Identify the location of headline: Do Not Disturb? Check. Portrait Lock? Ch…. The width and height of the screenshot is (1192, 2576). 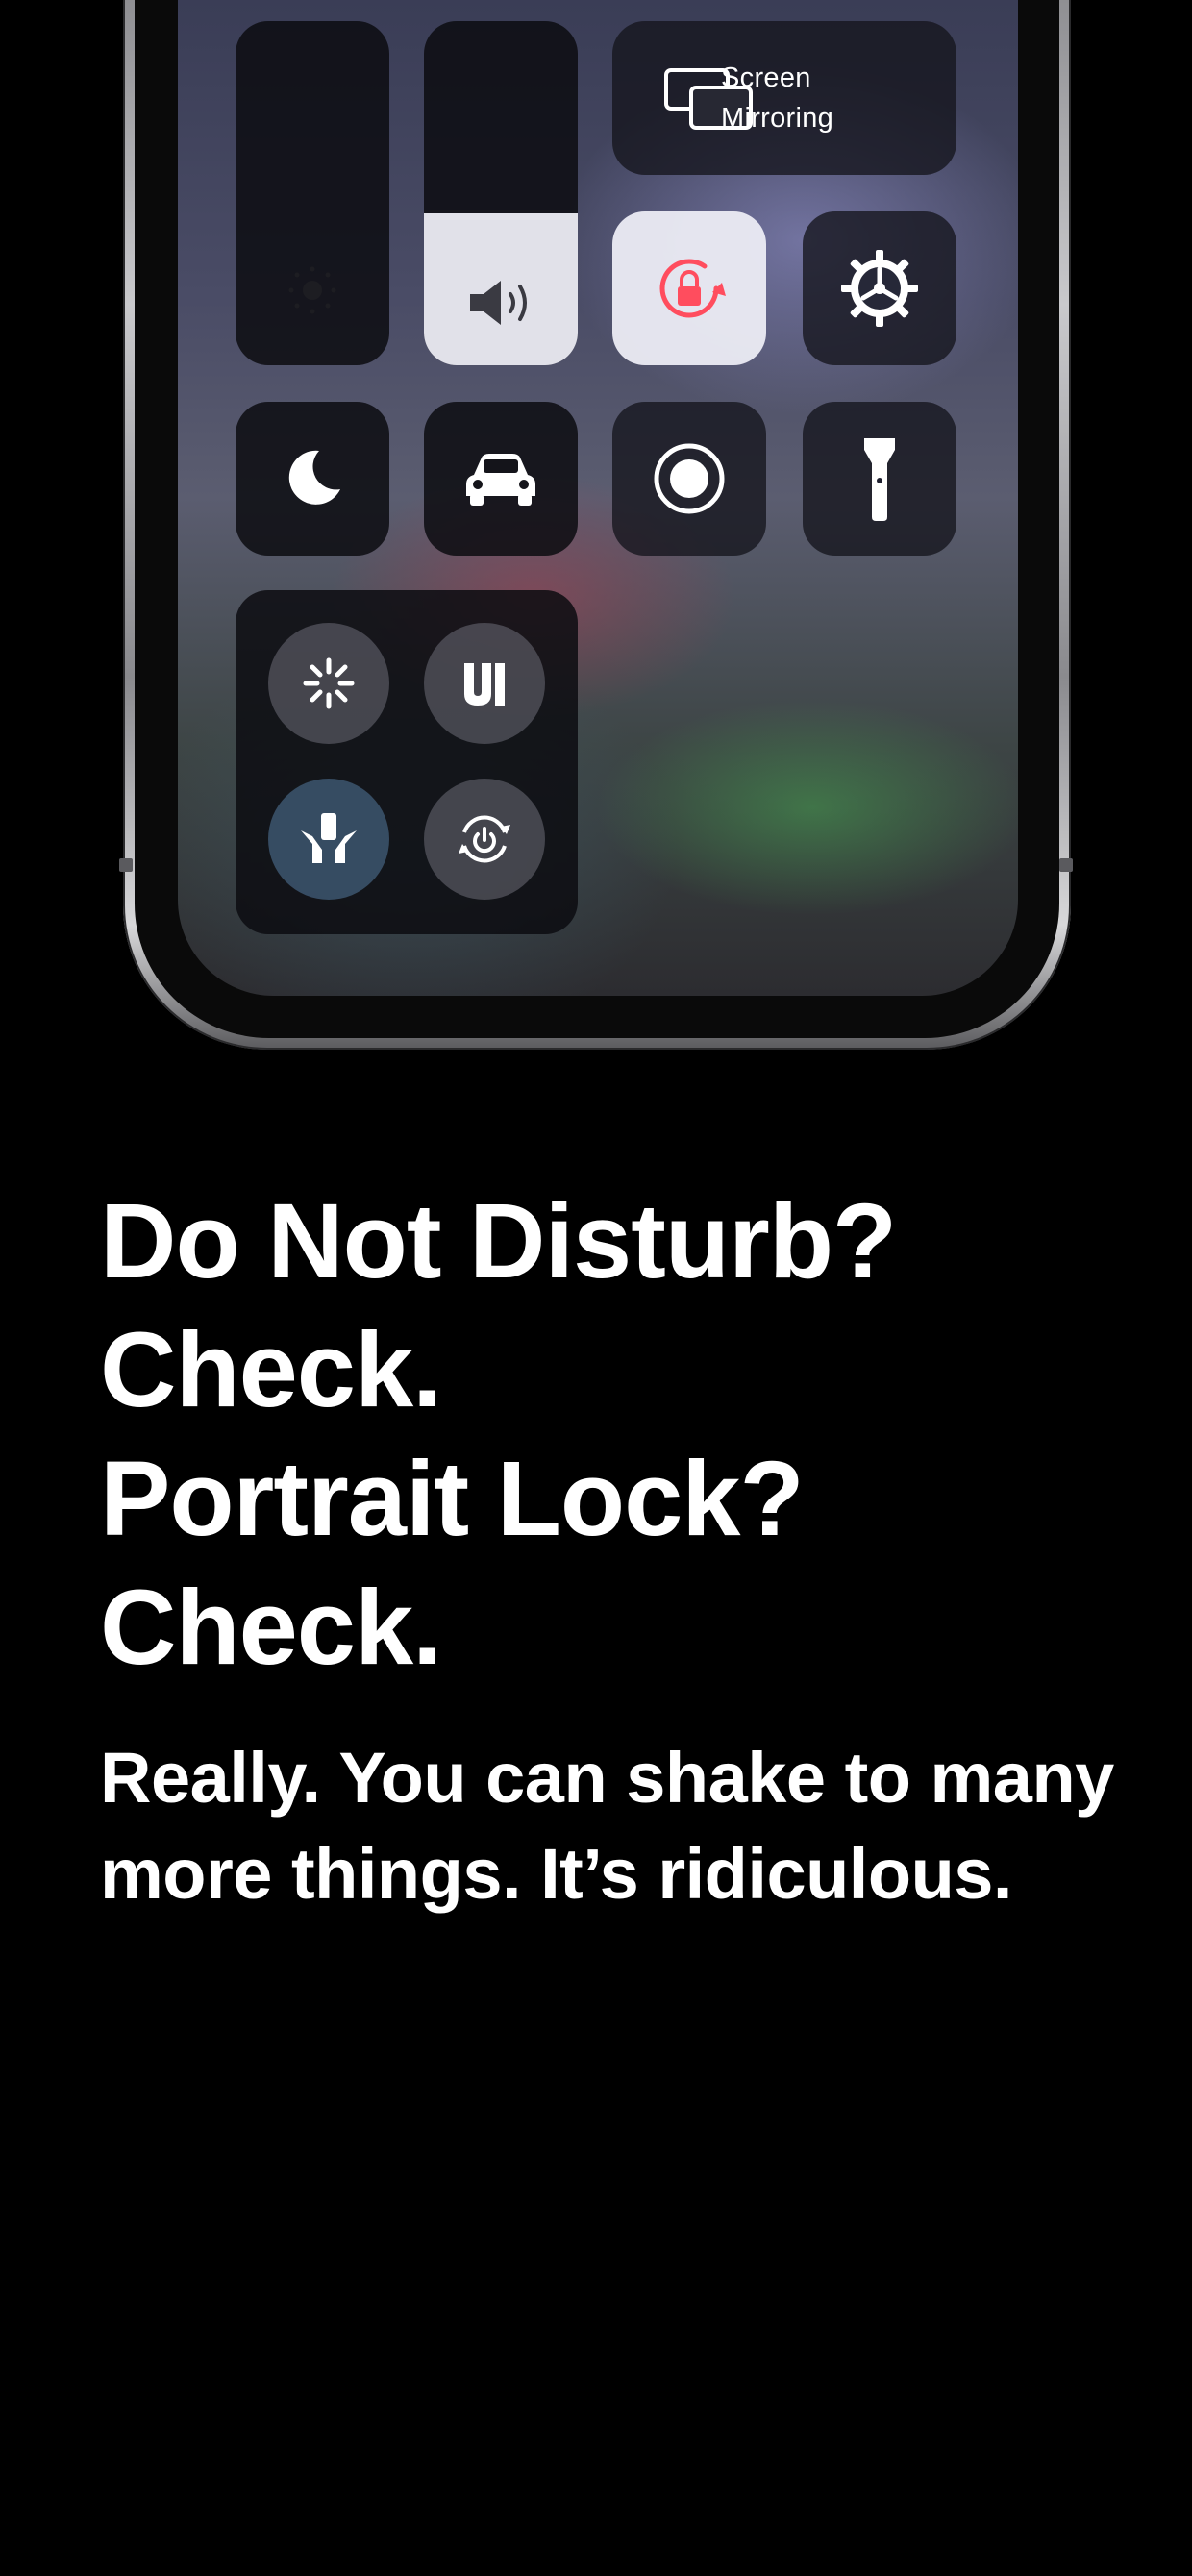
(498, 1435).